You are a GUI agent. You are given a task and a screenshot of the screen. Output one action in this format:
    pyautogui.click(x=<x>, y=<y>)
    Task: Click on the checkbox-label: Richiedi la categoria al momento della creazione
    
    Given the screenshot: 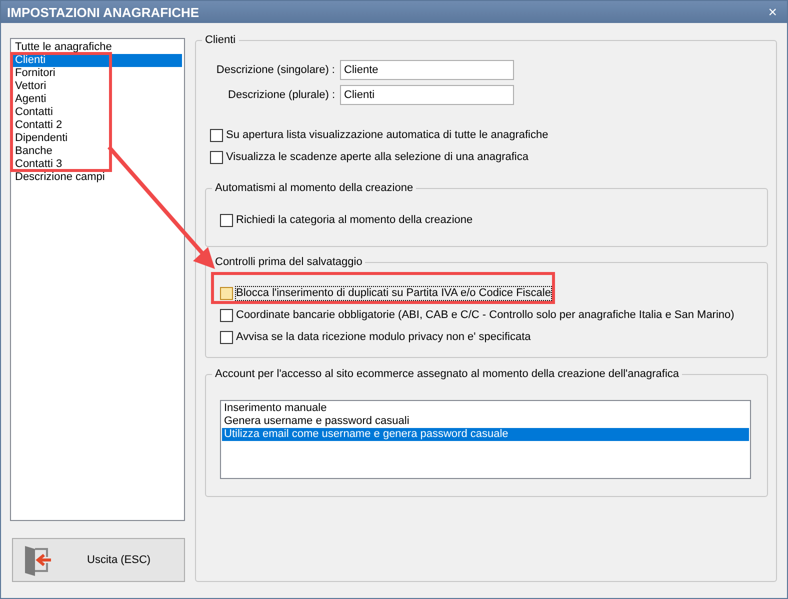 What is the action you would take?
    pyautogui.click(x=354, y=220)
    